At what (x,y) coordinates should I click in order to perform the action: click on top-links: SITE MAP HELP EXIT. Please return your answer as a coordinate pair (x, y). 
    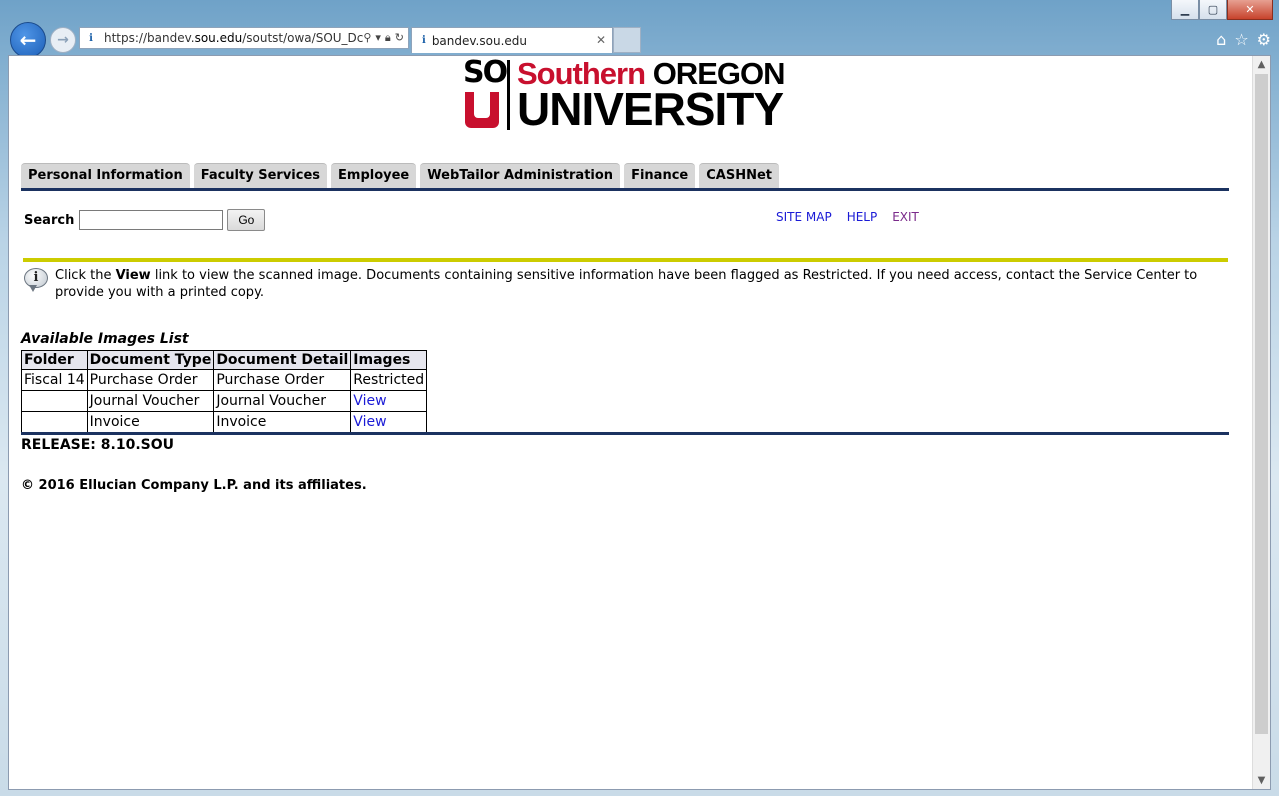
    Looking at the image, I should click on (847, 217).